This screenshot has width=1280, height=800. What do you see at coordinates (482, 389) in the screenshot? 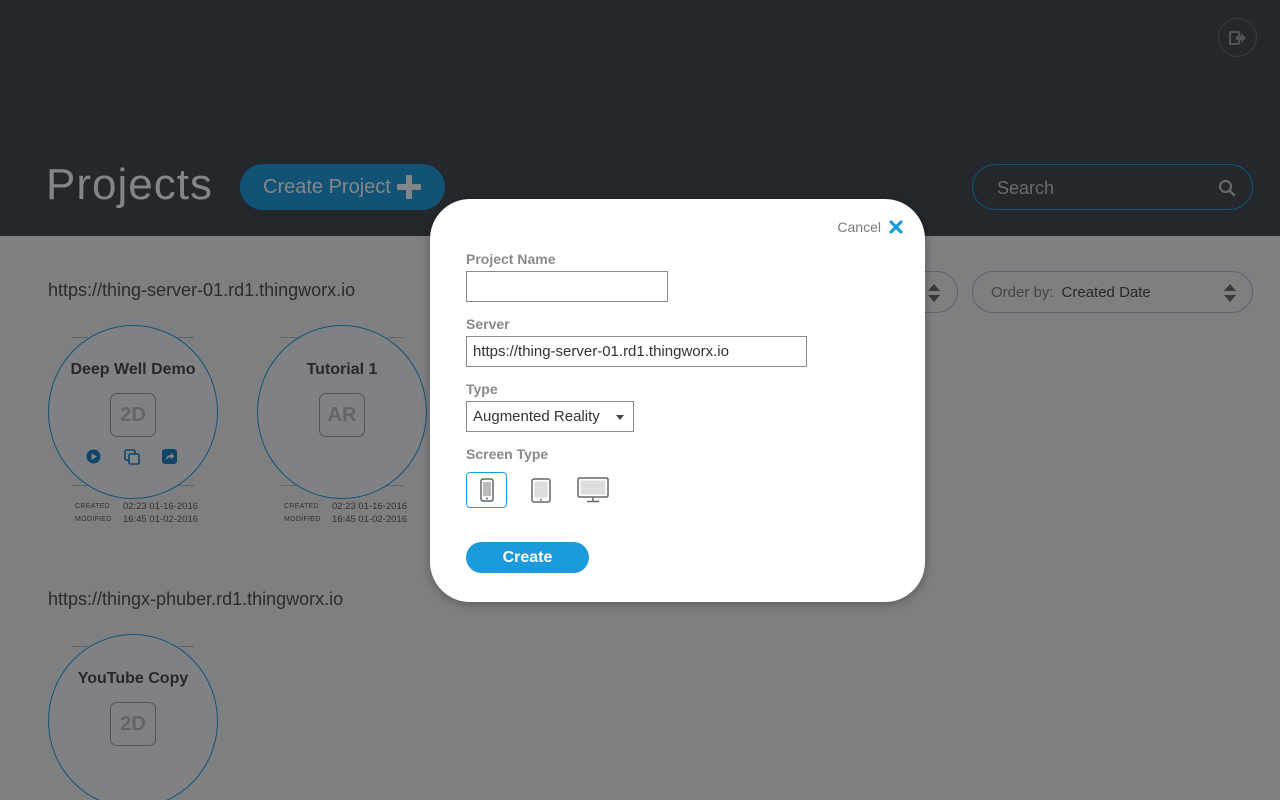
I see `type-label: Type` at bounding box center [482, 389].